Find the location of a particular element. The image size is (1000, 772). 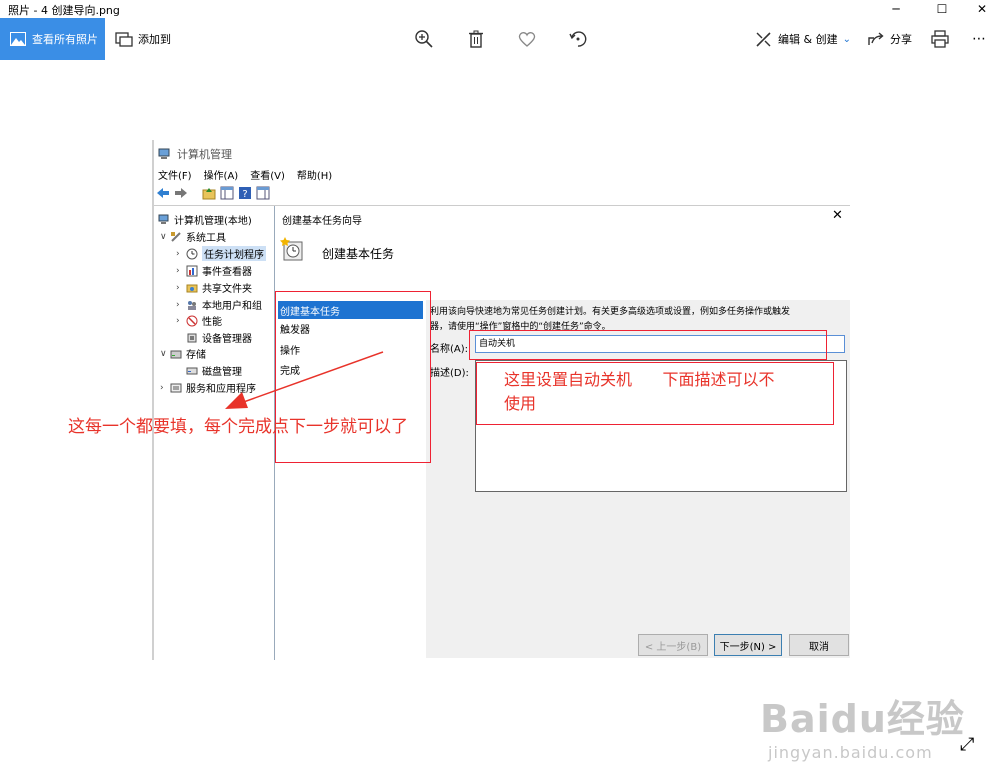

heart-icon is located at coordinates (527, 39).